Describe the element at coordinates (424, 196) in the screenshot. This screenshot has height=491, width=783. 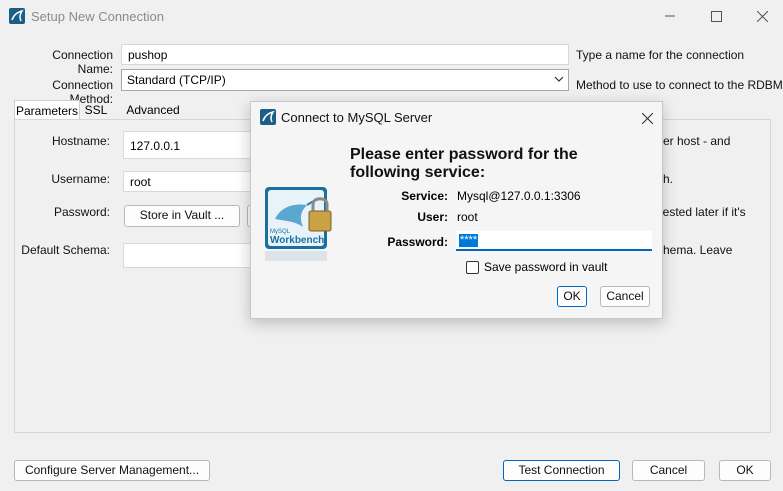
I see `service-label: Service:` at that location.